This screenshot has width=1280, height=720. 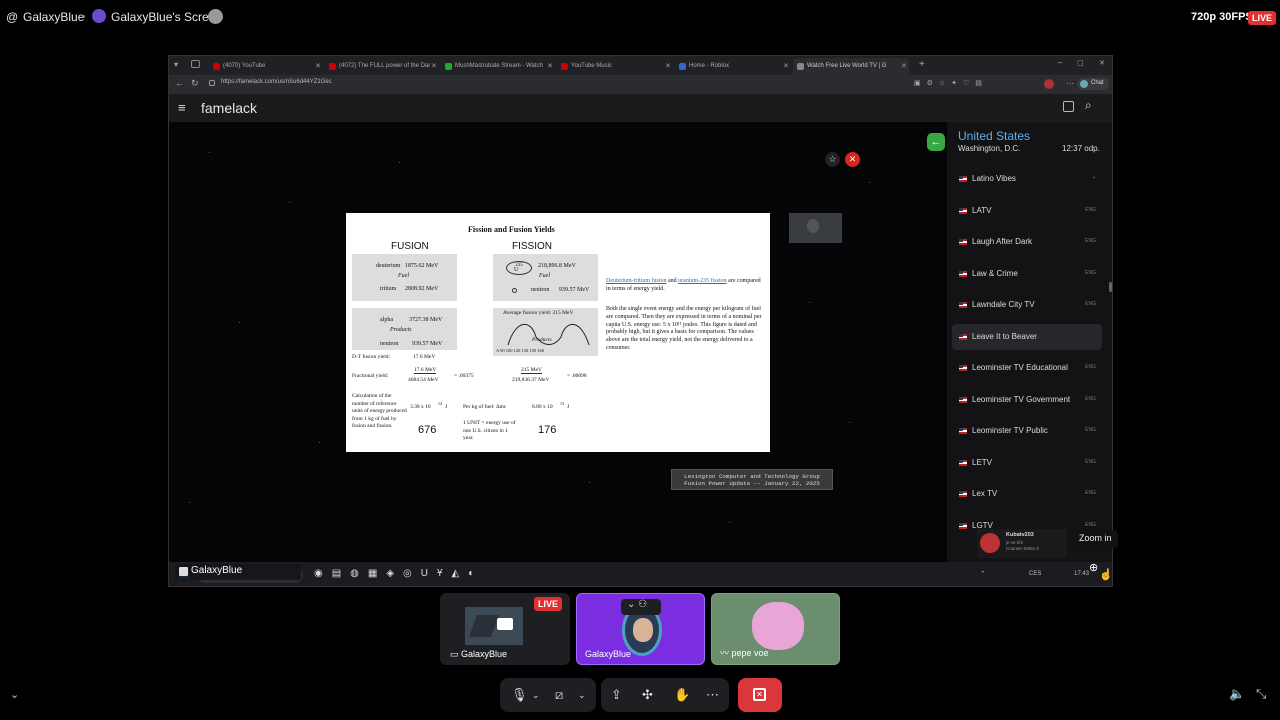 What do you see at coordinates (922, 64) in the screenshot?
I see `new-tab-icon: +` at bounding box center [922, 64].